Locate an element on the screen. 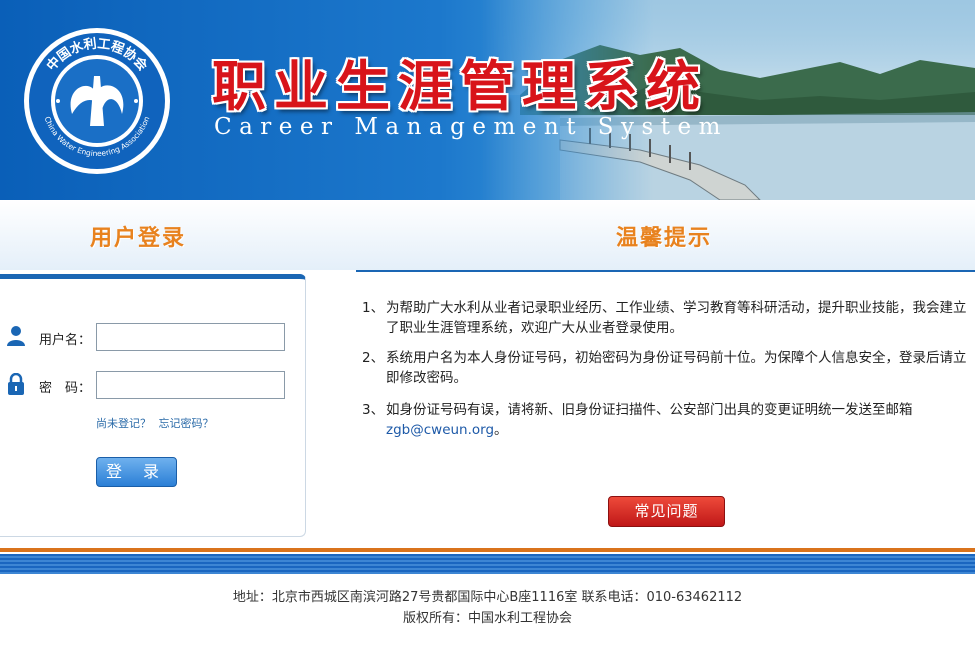 The image size is (975, 657). email-link: zgb@cweun.org is located at coordinates (440, 430).